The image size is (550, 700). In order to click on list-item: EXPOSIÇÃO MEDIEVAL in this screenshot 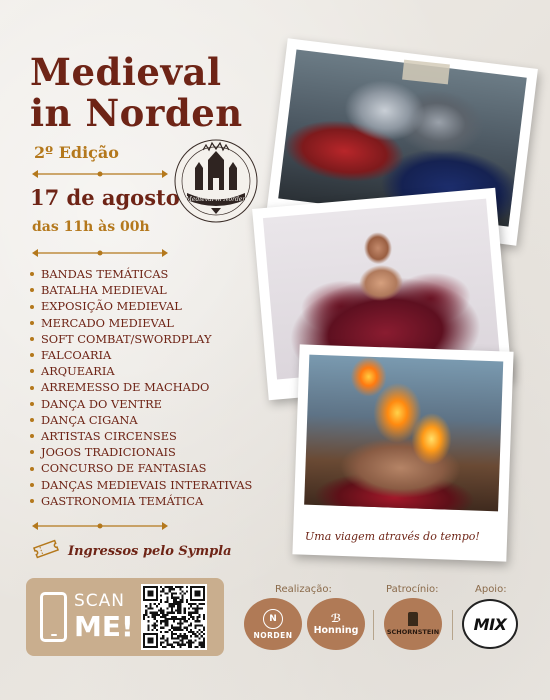, I will do `click(141, 306)`.